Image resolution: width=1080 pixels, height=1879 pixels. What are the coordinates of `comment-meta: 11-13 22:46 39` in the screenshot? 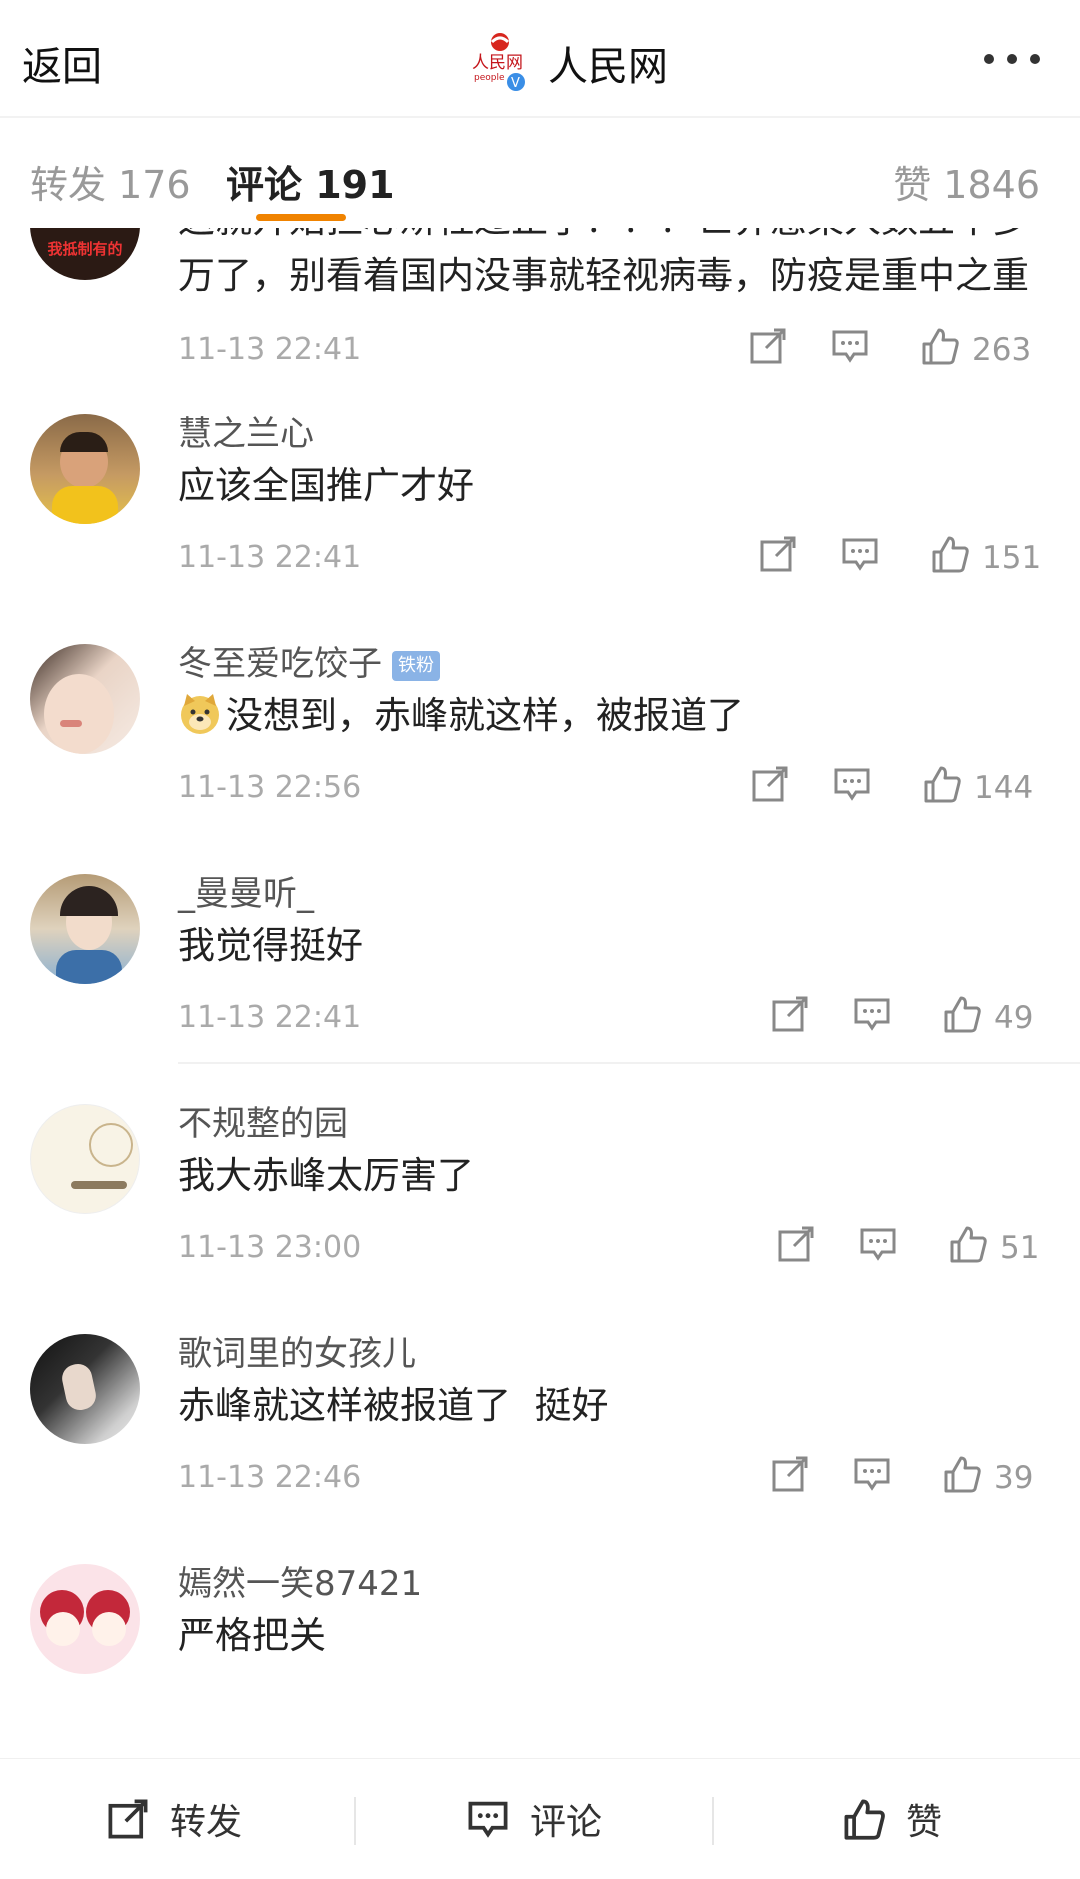 It's located at (609, 1479).